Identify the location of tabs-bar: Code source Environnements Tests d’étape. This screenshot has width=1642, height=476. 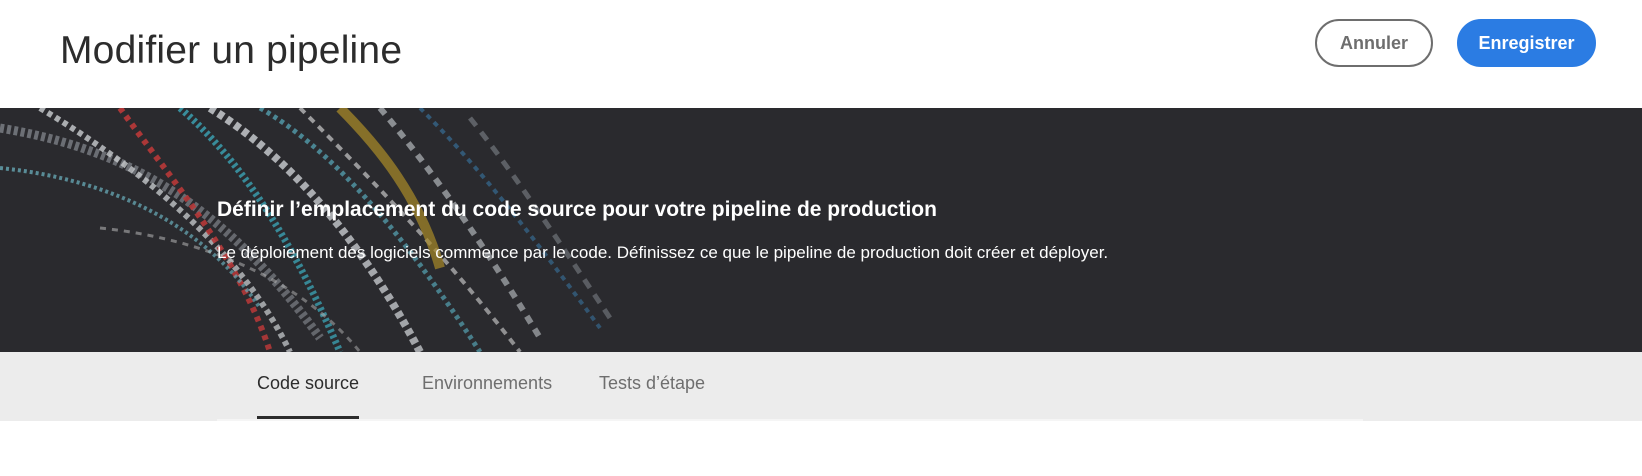
(821, 386).